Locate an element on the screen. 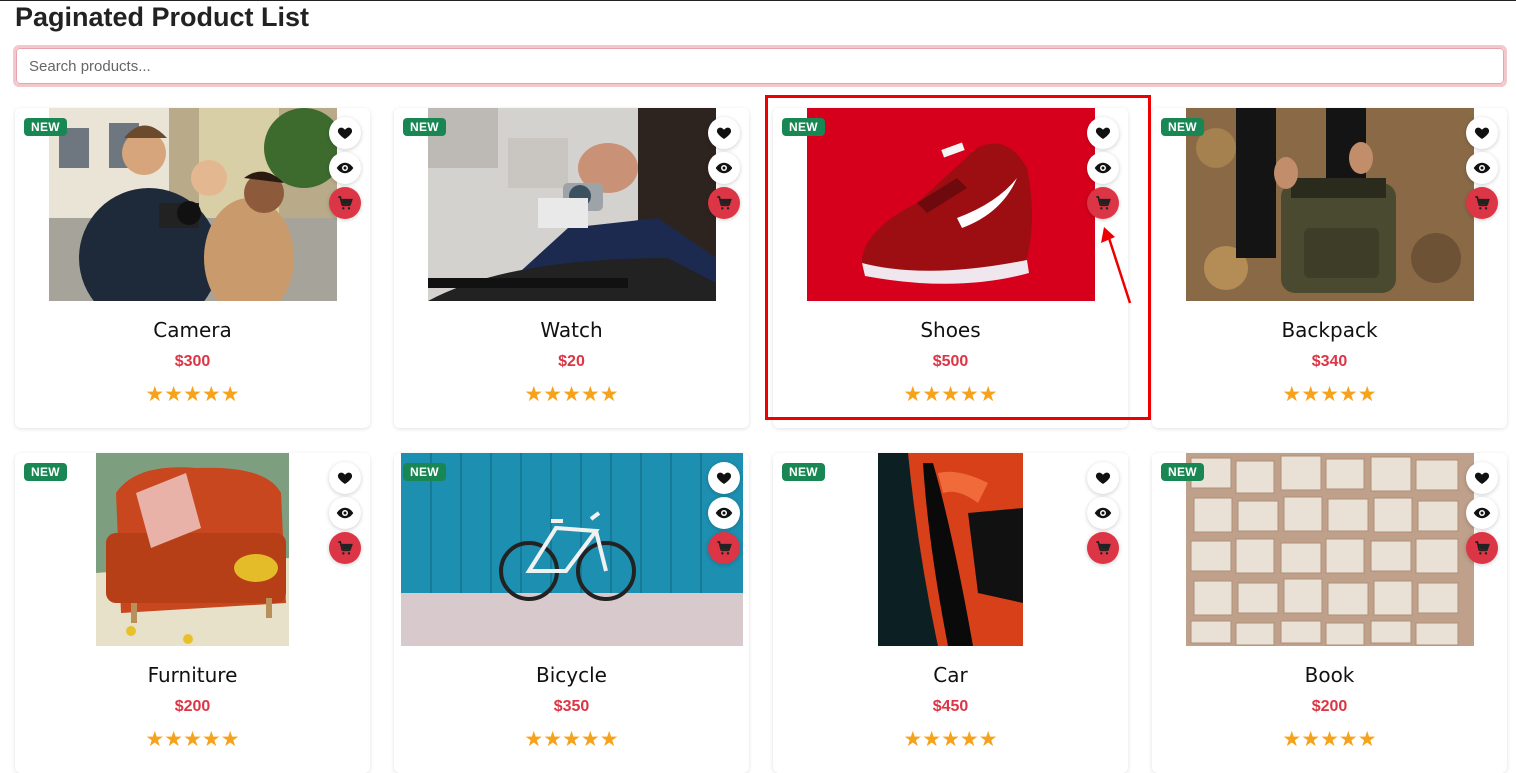 The height and width of the screenshot is (773, 1516). product-card-shoes: NEW Shoes $500 ★★★★★ is located at coordinates (950, 268).